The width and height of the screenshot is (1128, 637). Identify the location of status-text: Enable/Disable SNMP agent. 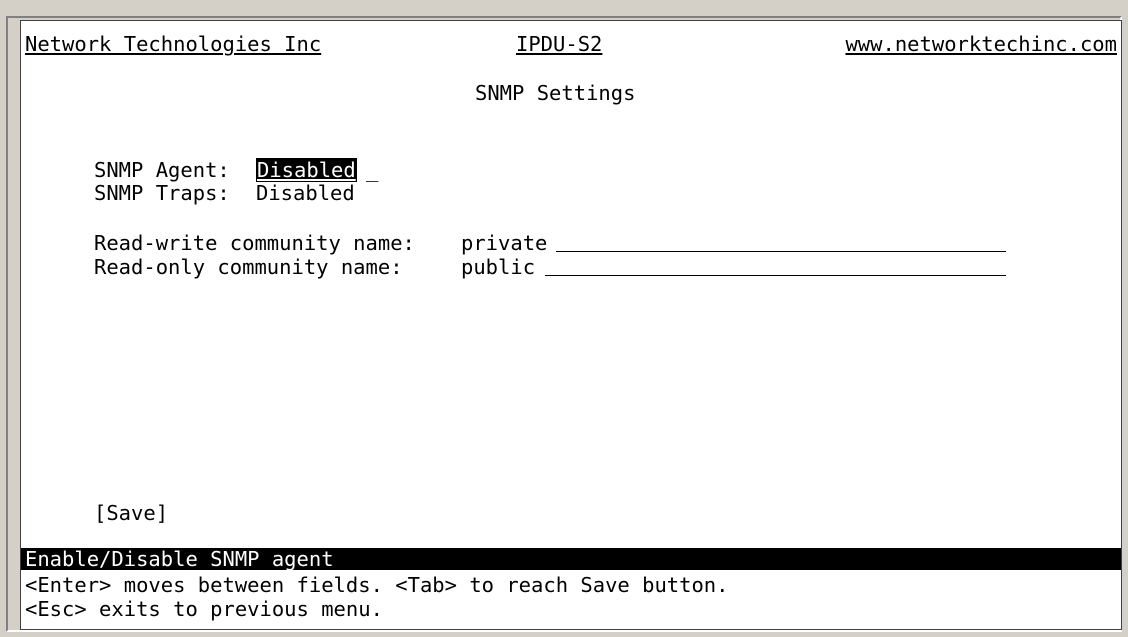
(179, 559).